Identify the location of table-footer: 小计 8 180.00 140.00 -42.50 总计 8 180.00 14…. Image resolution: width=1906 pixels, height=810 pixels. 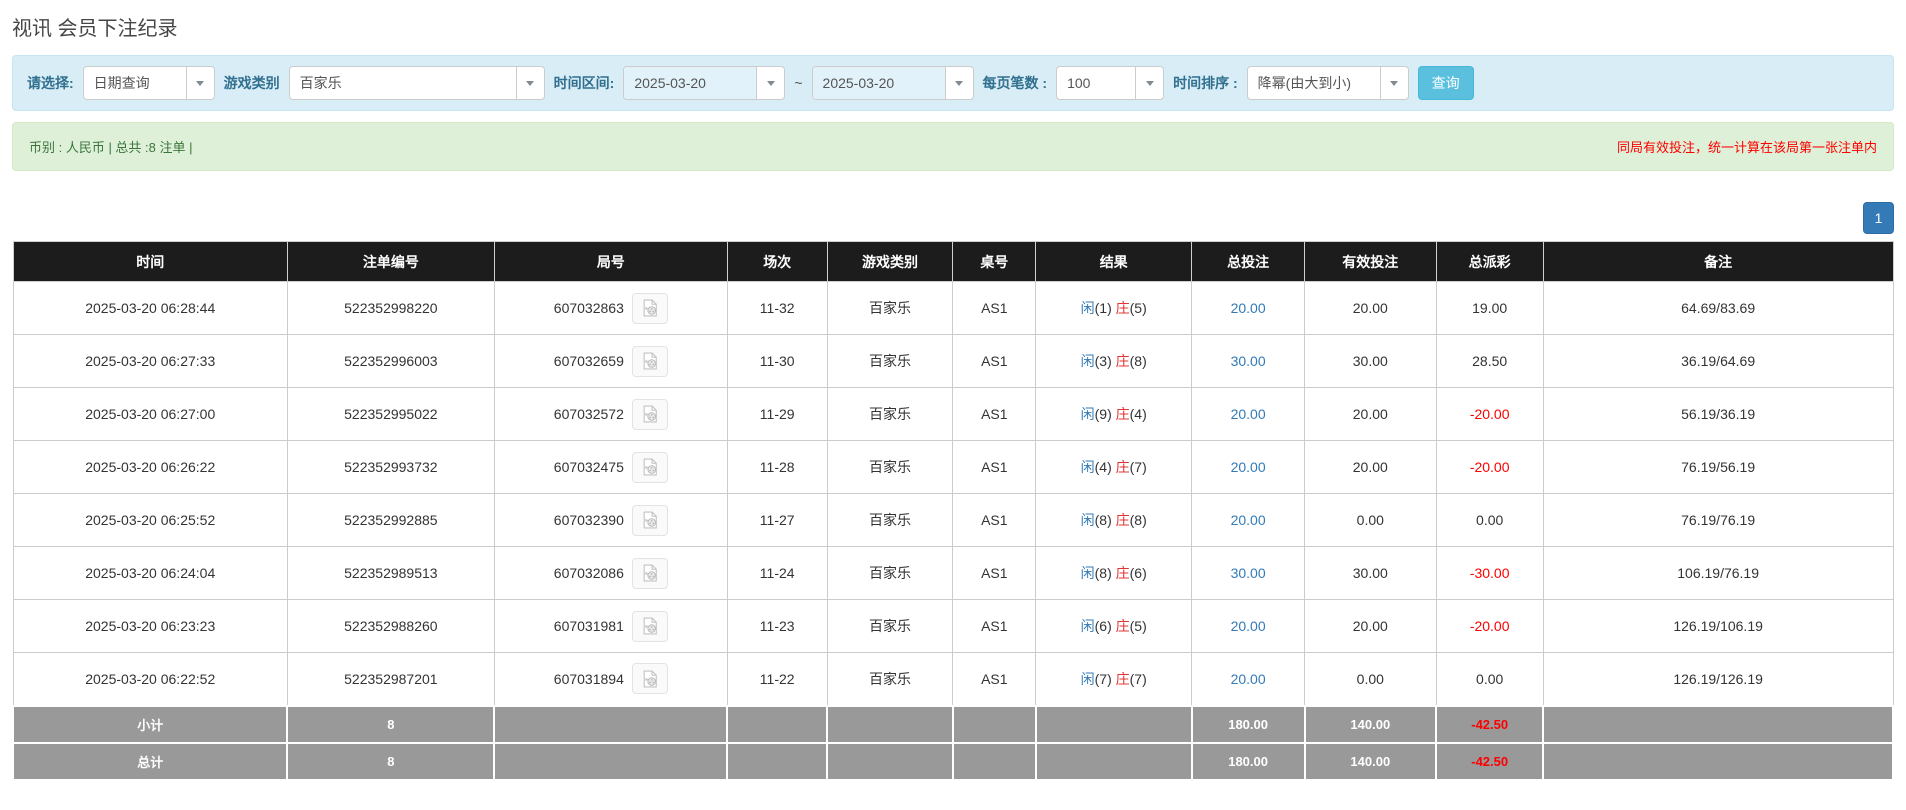
(952, 742).